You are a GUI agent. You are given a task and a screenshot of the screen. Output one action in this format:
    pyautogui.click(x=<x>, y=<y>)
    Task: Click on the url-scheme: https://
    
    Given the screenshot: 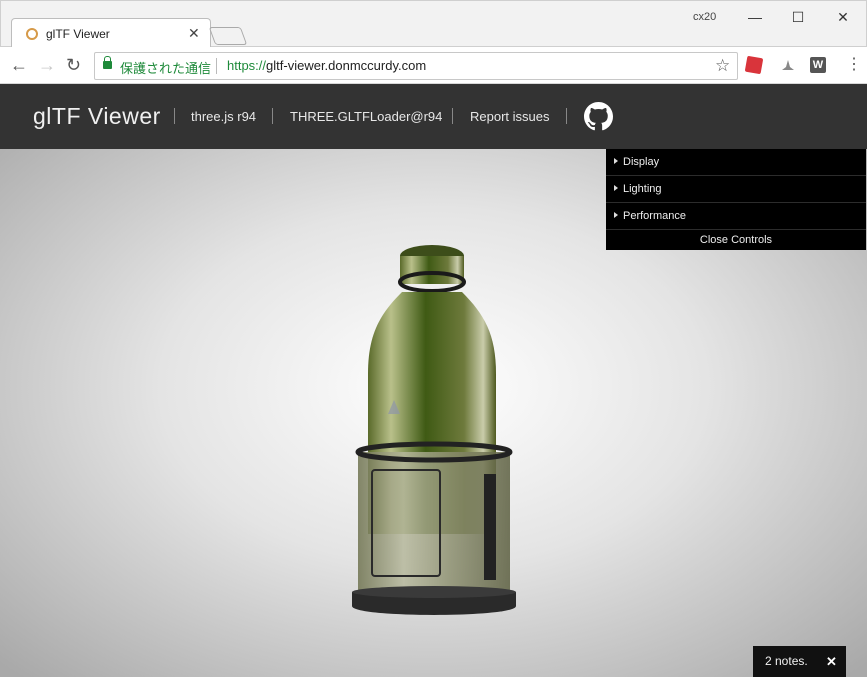 What is the action you would take?
    pyautogui.click(x=247, y=65)
    